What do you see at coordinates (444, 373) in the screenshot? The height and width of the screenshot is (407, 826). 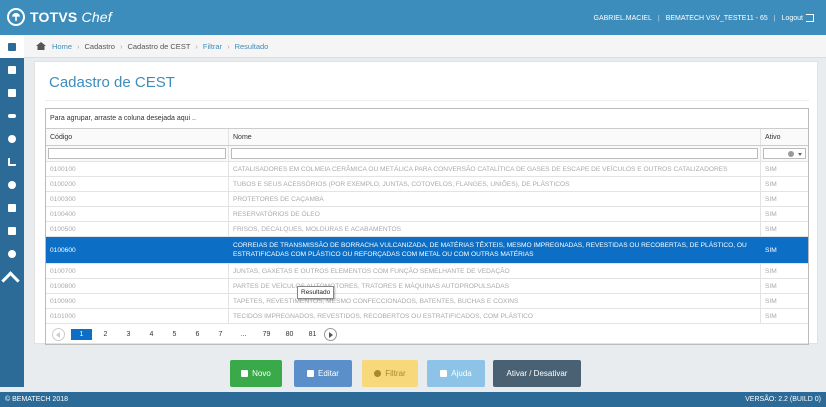 I see `help-icon` at bounding box center [444, 373].